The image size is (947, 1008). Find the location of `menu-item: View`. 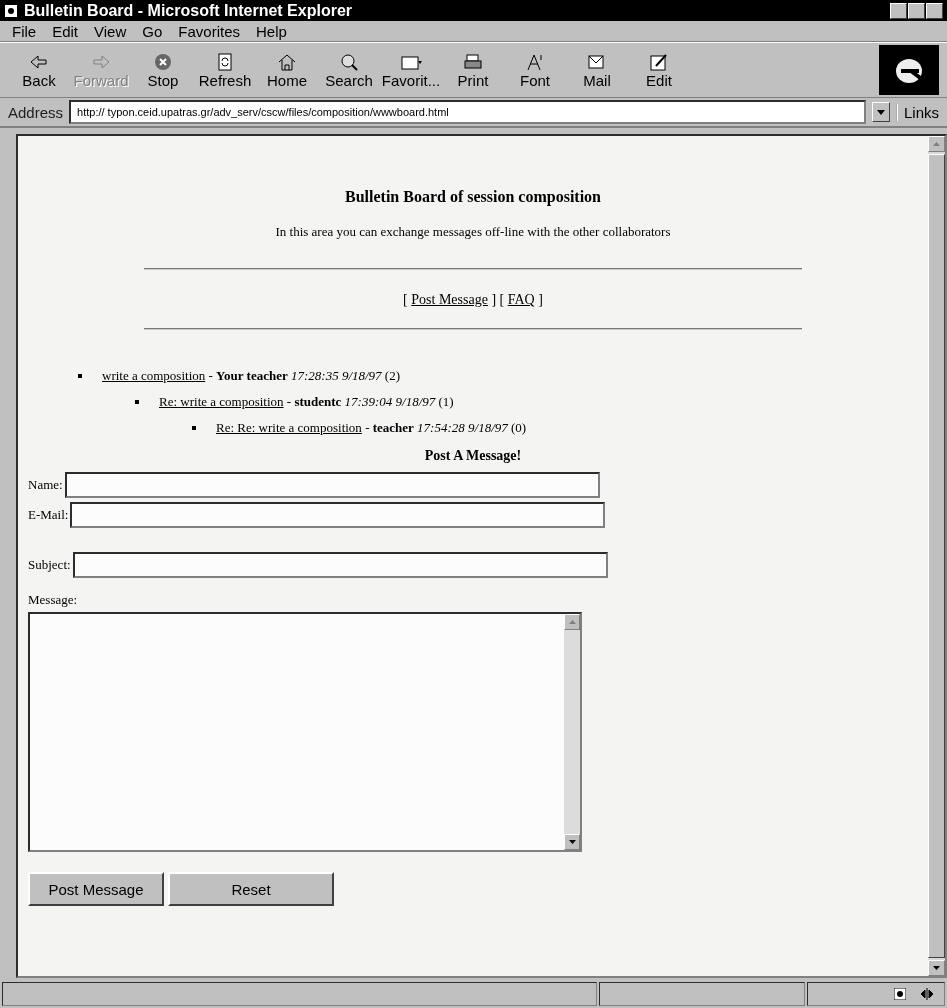

menu-item: View is located at coordinates (110, 31).